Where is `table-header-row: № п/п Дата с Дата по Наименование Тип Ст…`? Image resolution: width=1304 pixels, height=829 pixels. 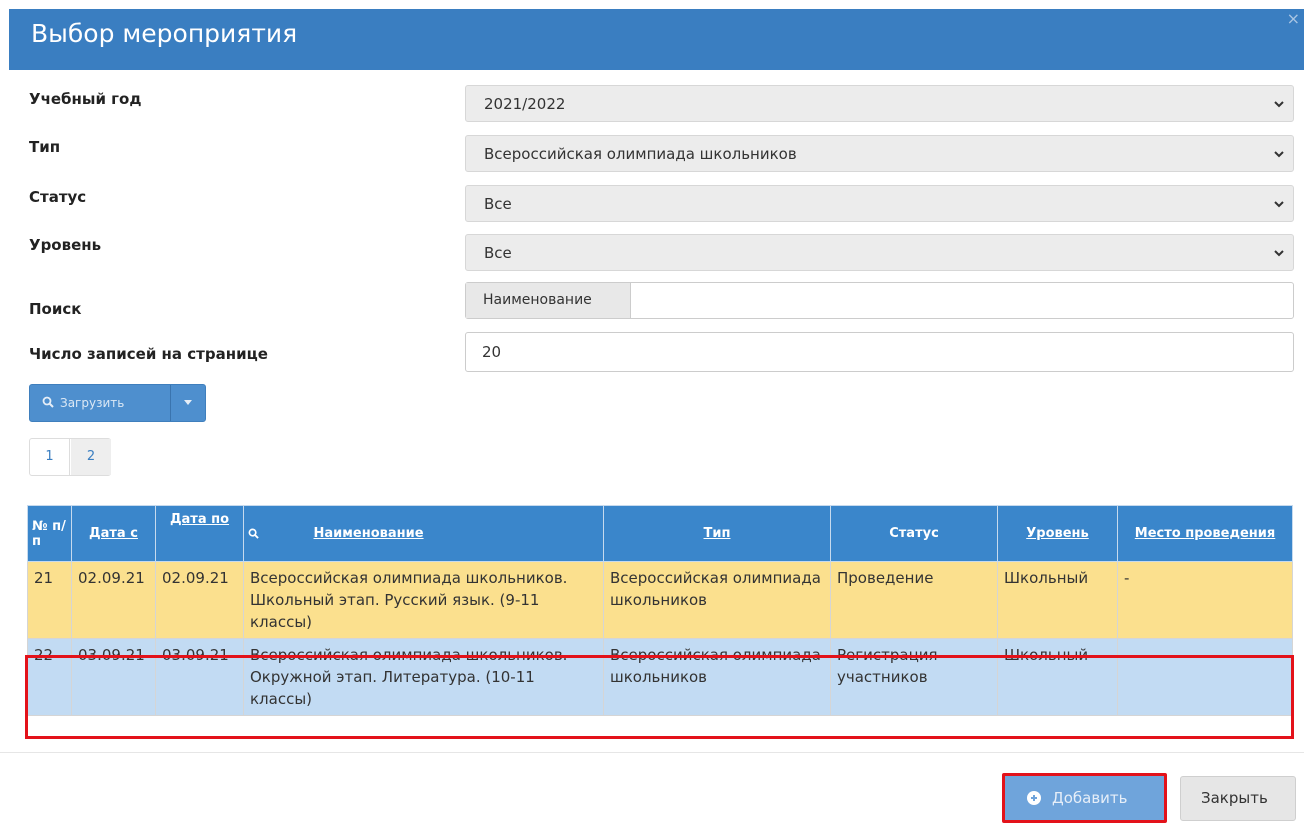 table-header-row: № п/п Дата с Дата по Наименование Тип Ст… is located at coordinates (660, 533).